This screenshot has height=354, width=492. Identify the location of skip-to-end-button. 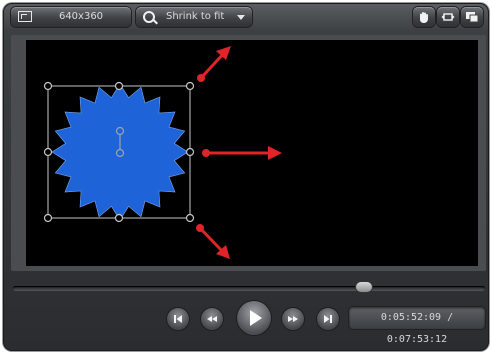
(328, 319).